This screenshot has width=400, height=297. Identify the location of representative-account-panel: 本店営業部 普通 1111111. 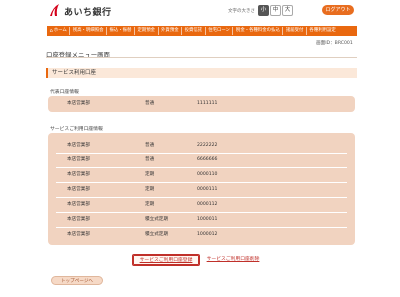
(201, 104).